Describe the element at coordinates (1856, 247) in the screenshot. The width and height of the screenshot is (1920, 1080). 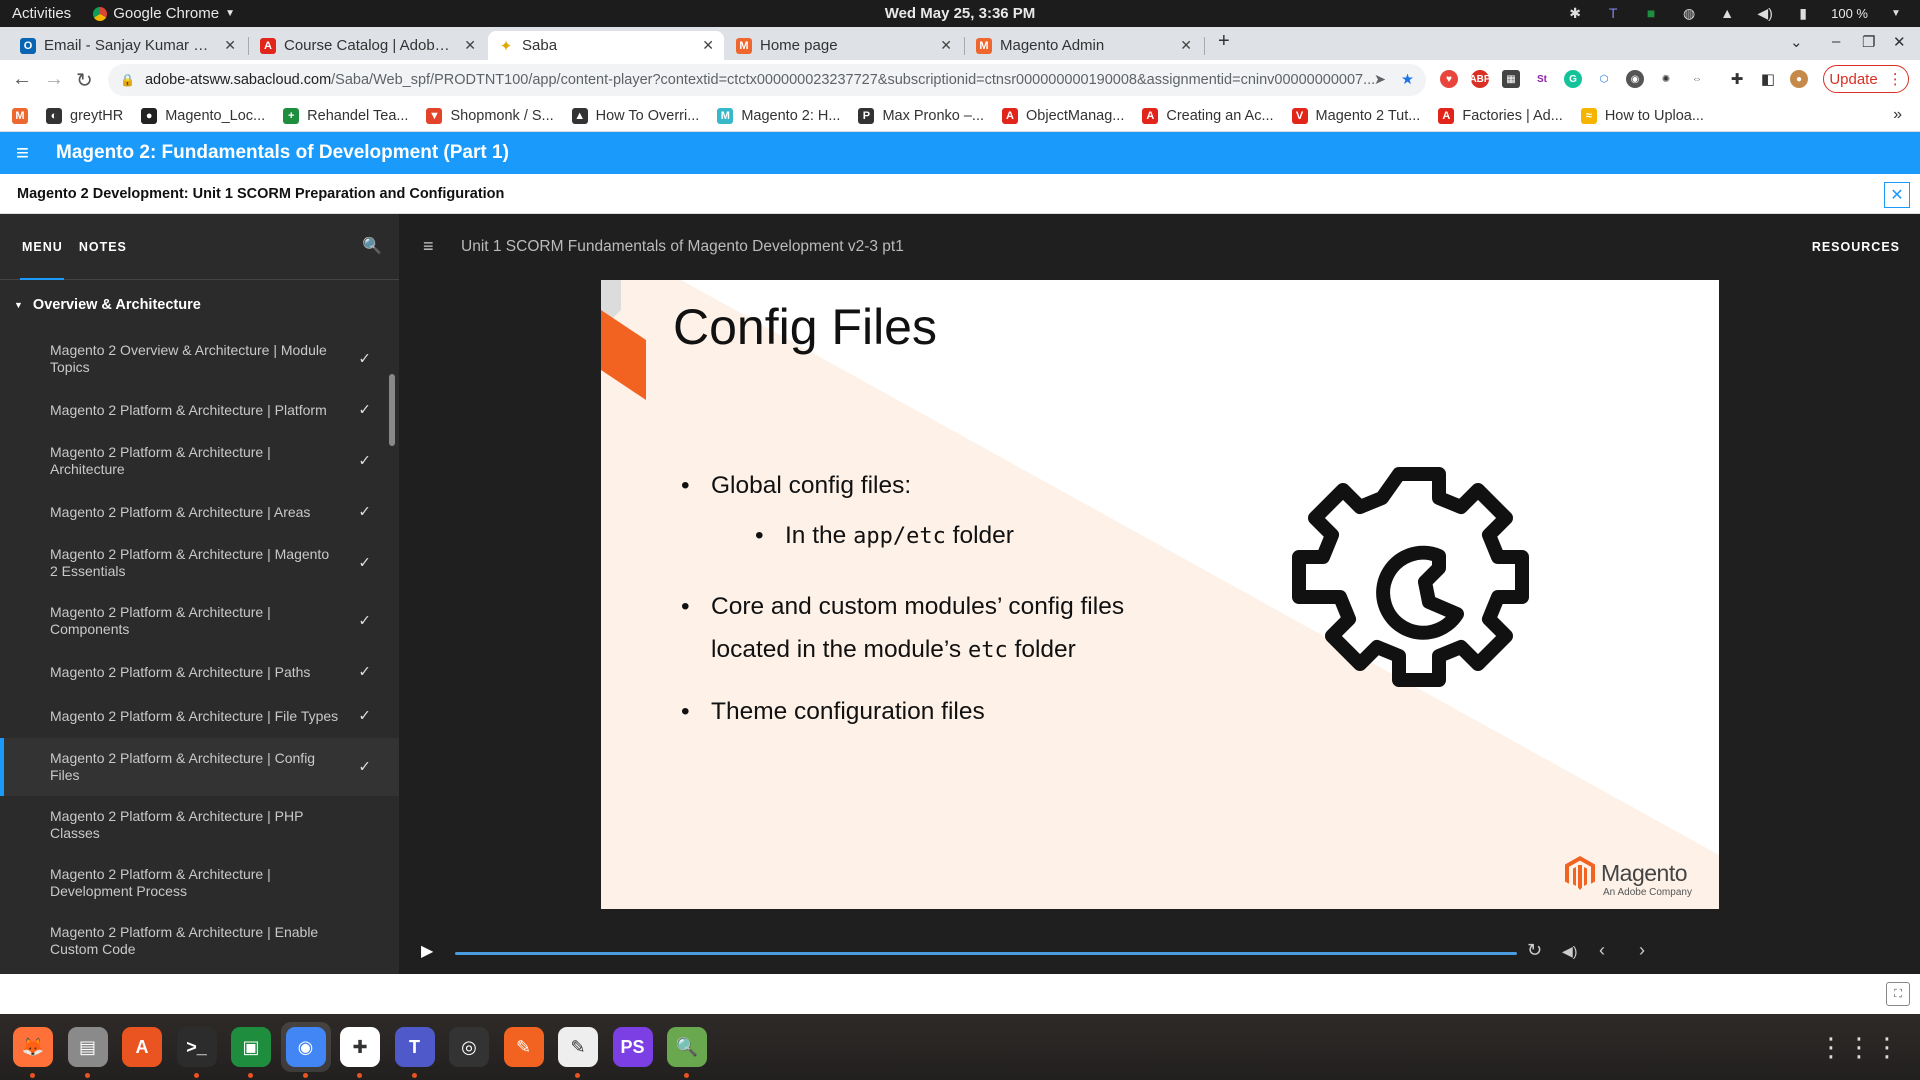
I see `resources-button: RESOURCES` at that location.